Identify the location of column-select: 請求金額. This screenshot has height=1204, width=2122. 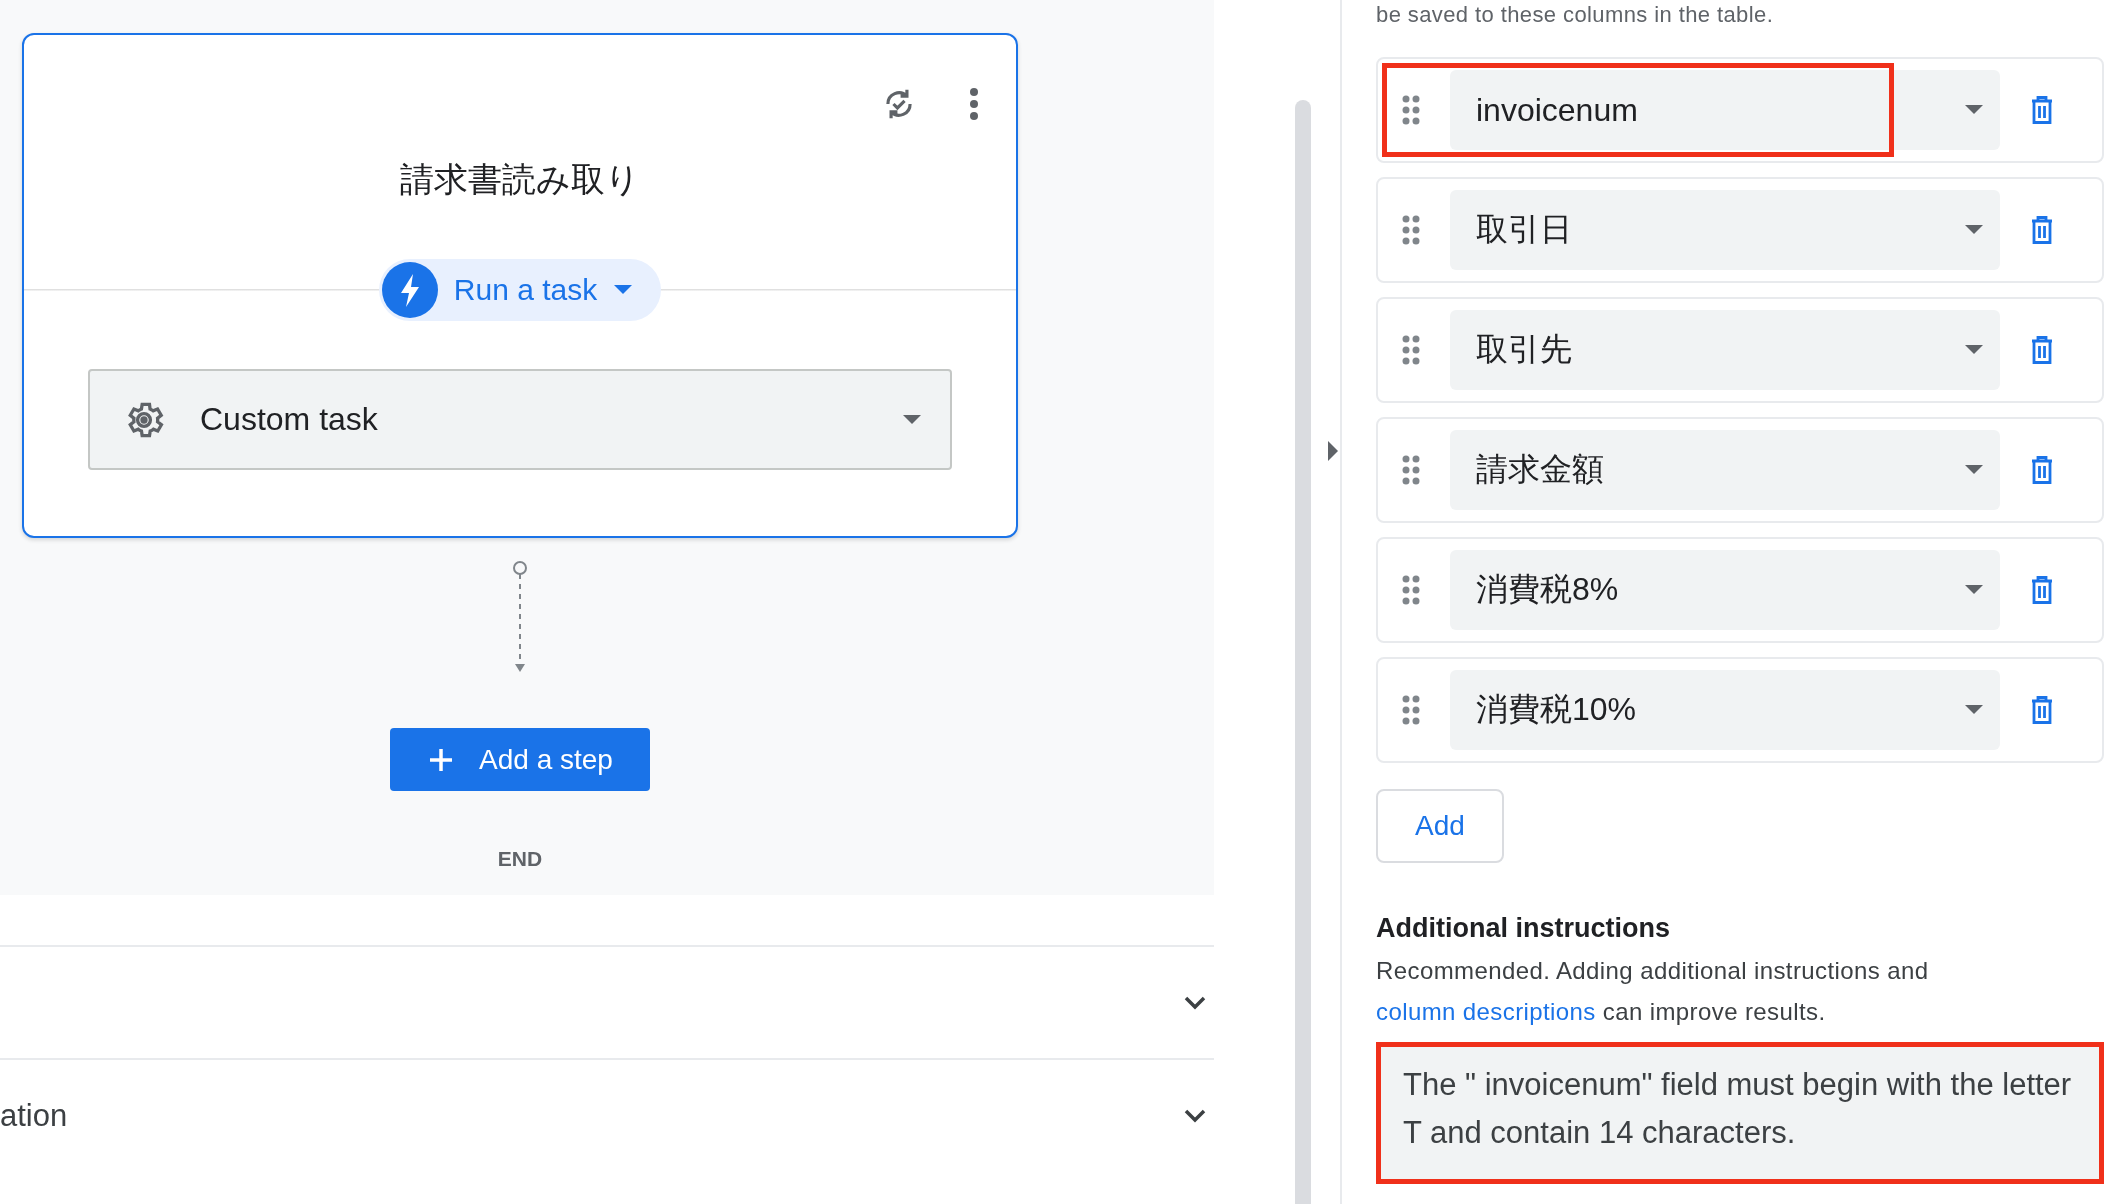
(1725, 470).